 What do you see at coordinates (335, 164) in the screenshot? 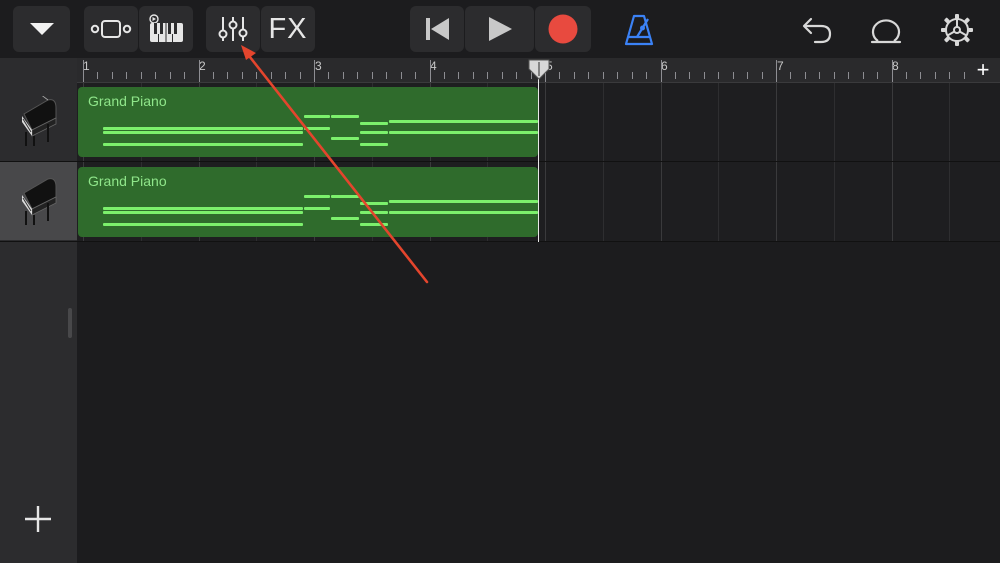
I see `annotation-arrow` at bounding box center [335, 164].